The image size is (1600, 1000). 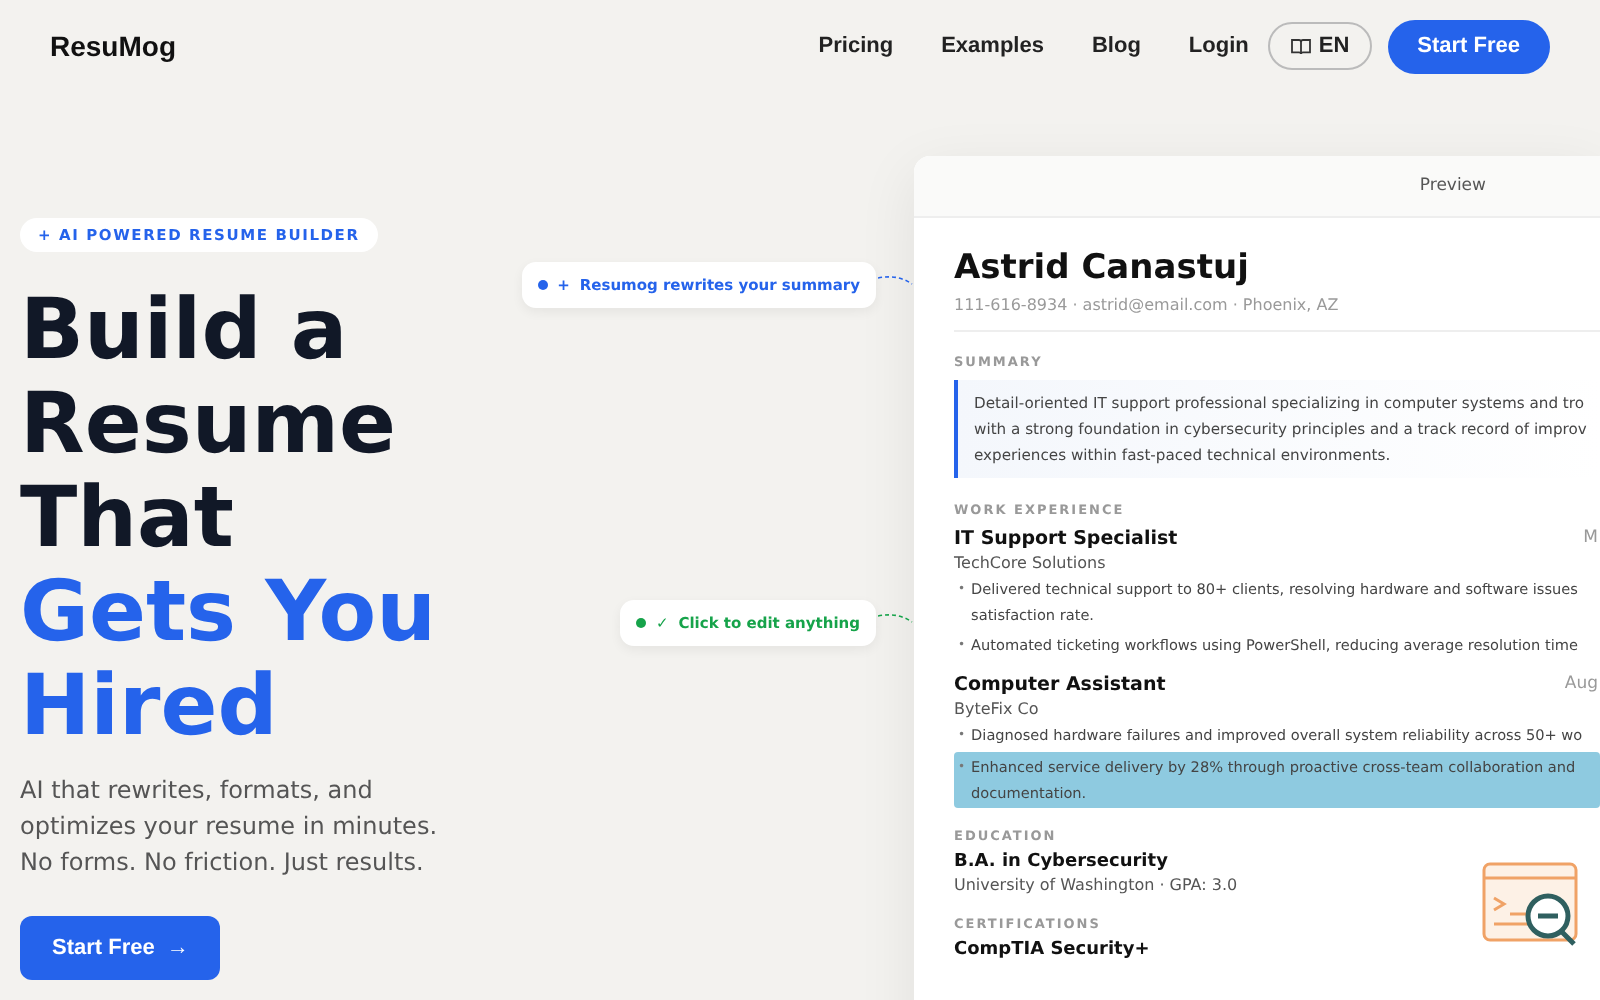 I want to click on job-date: Aug, so click(x=1581, y=685).